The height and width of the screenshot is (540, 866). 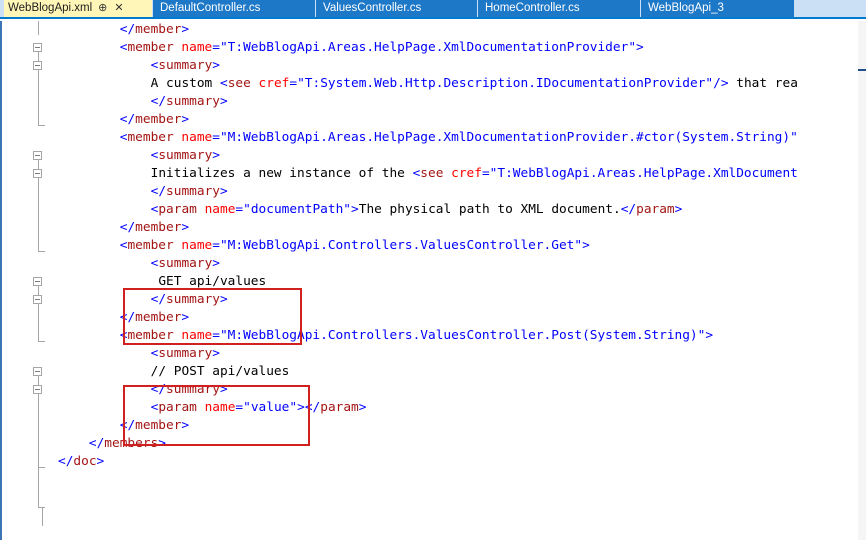 I want to click on code-token: // POST api/values, so click(x=220, y=371).